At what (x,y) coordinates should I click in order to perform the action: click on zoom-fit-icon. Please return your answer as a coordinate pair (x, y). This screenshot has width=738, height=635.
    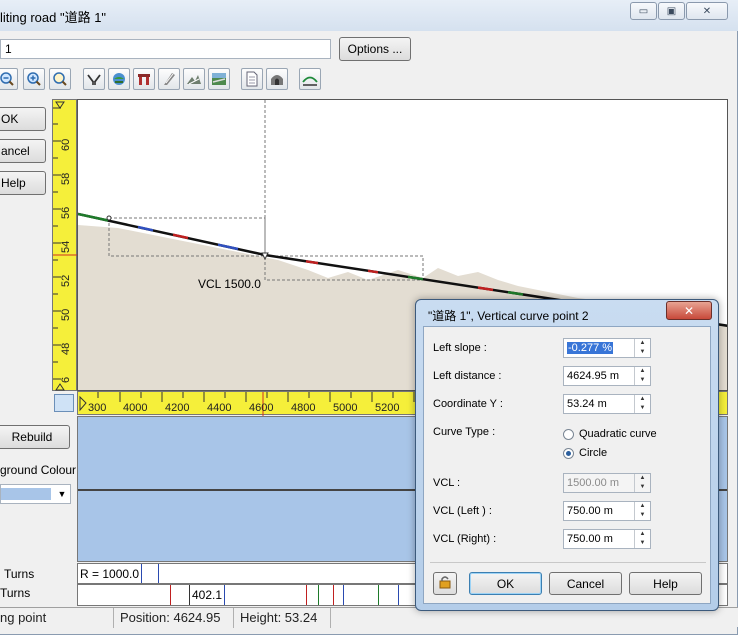
    Looking at the image, I should click on (60, 79).